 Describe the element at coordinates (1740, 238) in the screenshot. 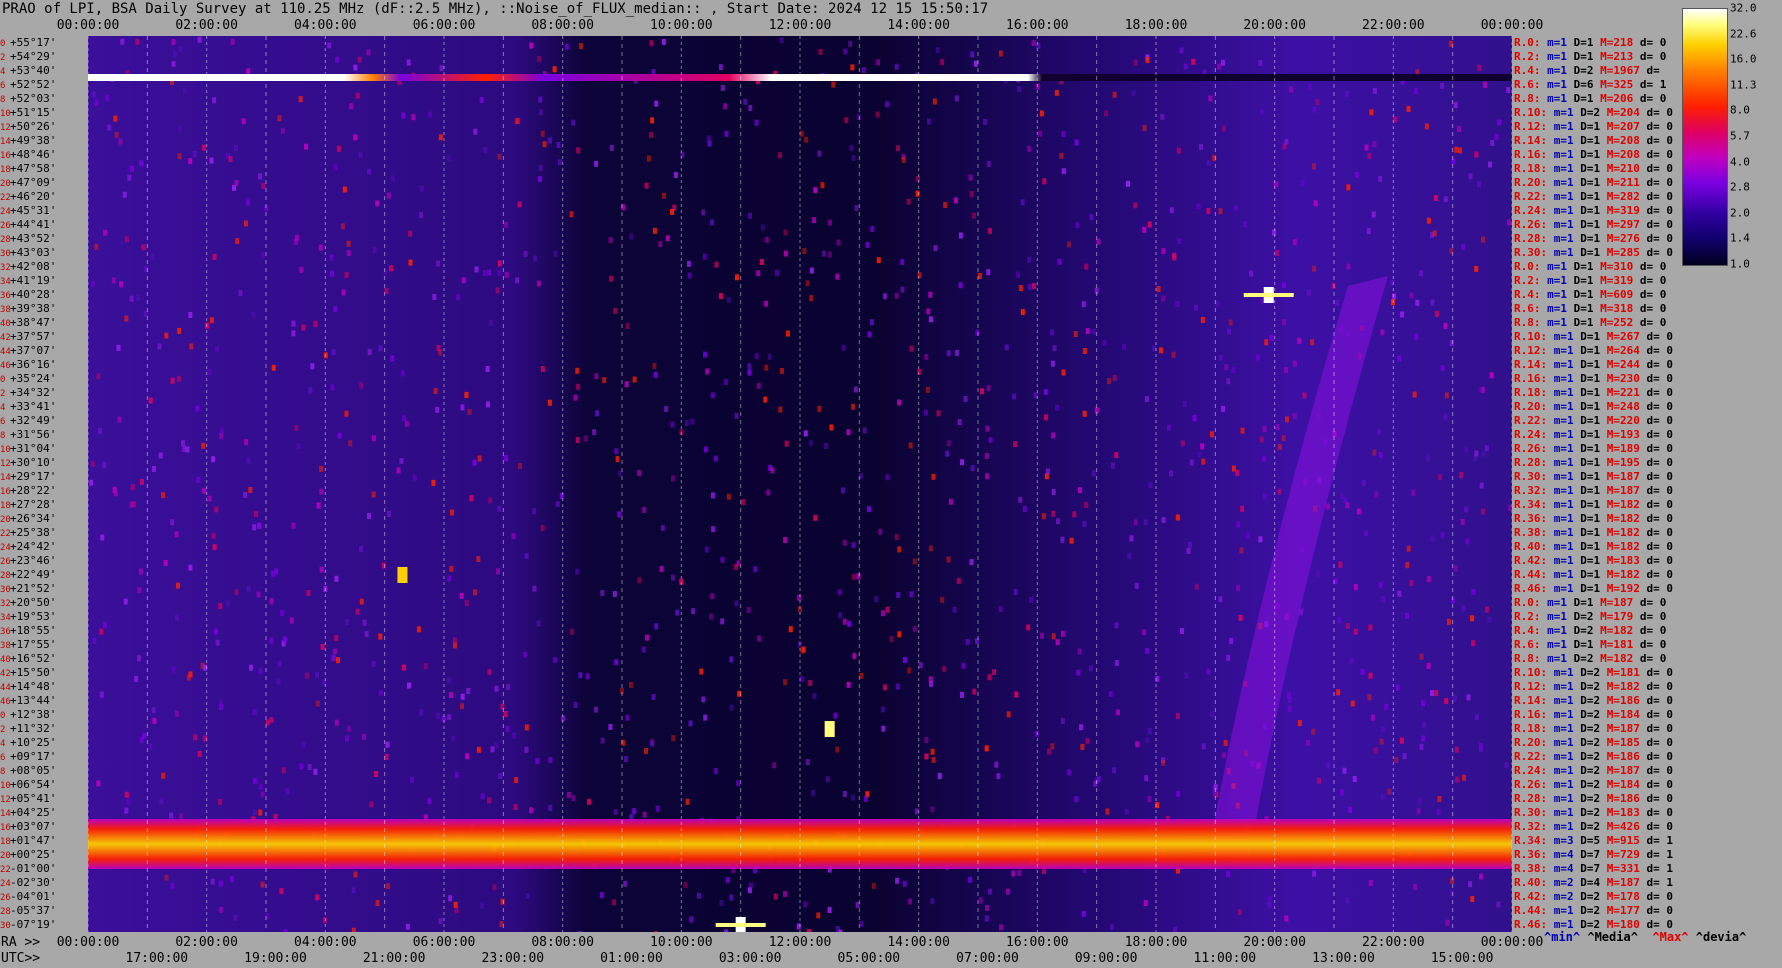

I see `colorbar-tick: 1.4` at that location.